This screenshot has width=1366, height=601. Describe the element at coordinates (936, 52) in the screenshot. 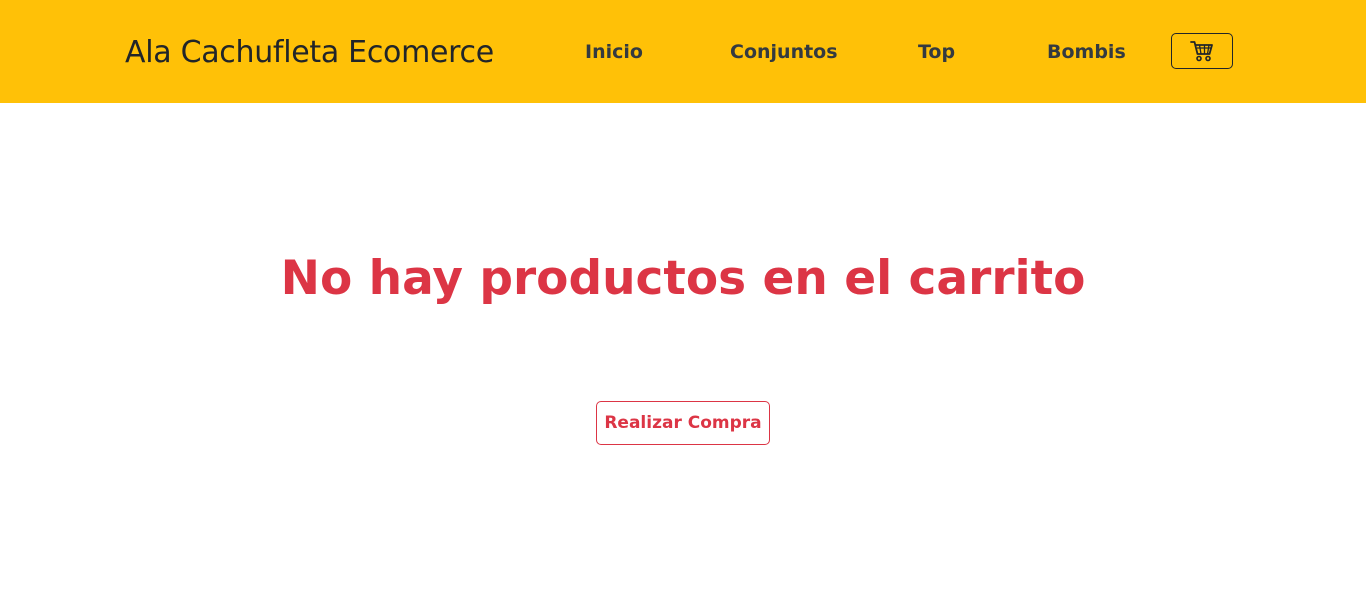

I see `nav-link-top: Top` at that location.